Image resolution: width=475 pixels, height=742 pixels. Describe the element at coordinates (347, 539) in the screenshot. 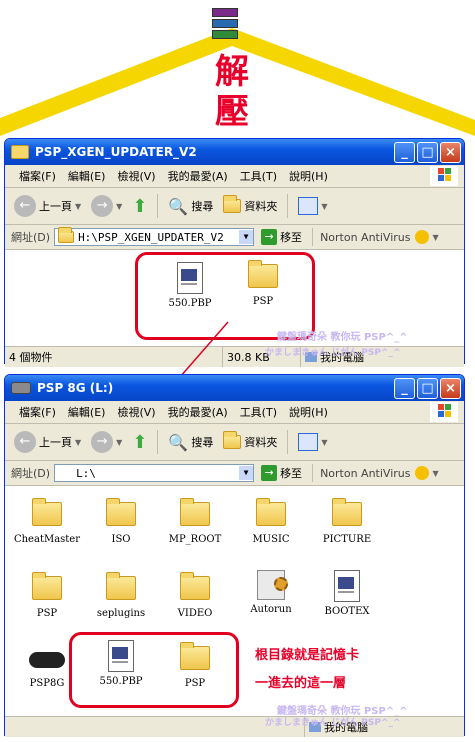

I see `folder-label: PICTURE` at that location.